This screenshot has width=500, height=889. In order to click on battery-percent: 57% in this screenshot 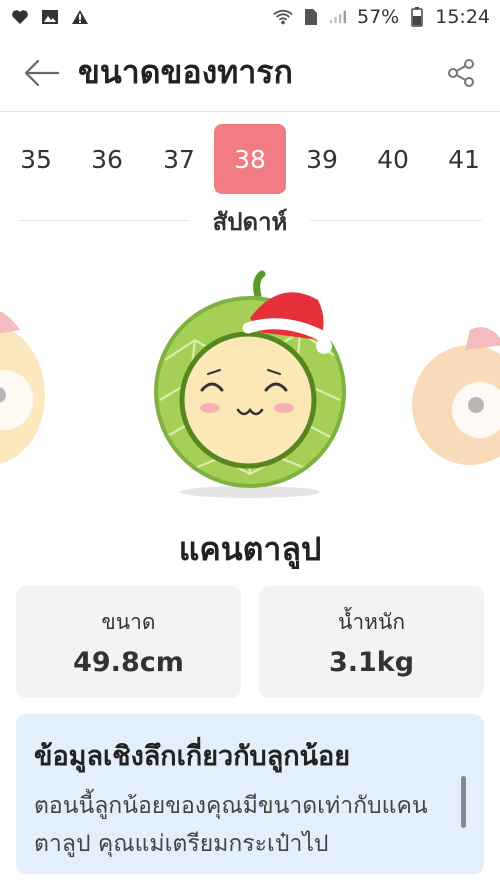, I will do `click(378, 17)`.